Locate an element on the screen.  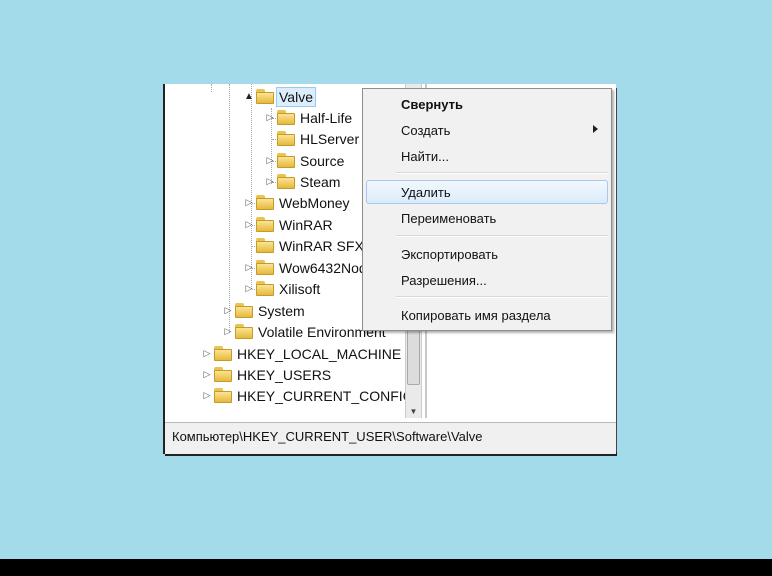
tree-node-label: HLServer is located at coordinates (330, 138).